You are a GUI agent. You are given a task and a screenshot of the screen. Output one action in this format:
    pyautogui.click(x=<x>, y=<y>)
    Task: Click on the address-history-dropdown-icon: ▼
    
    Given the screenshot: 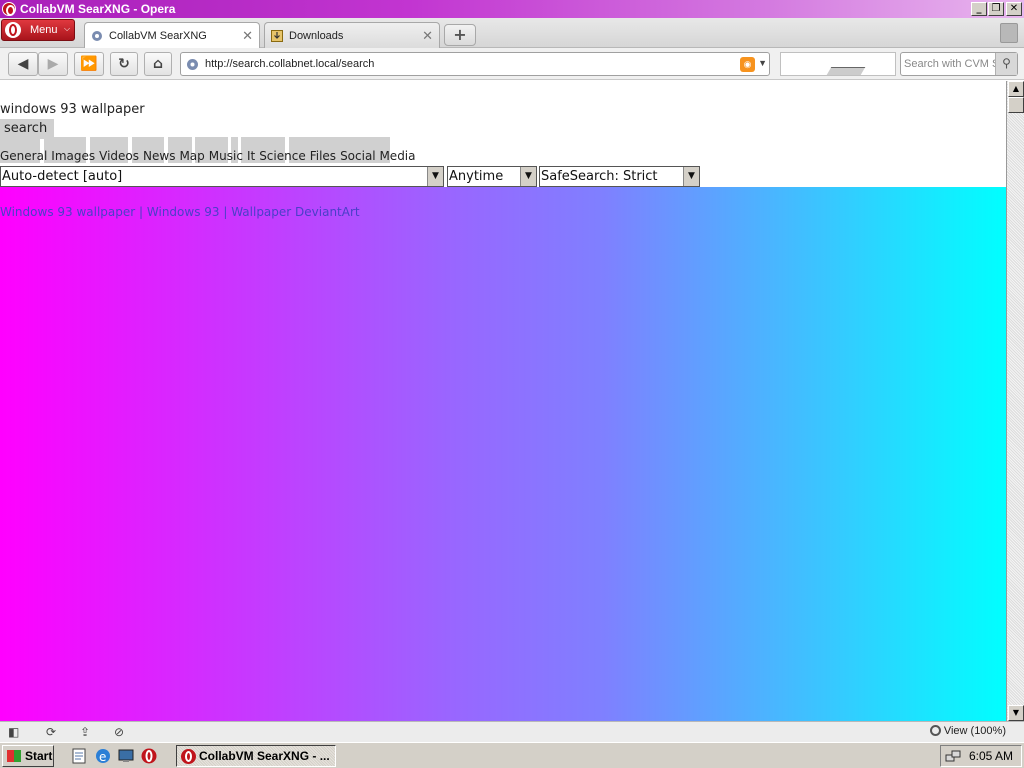 What is the action you would take?
    pyautogui.click(x=762, y=63)
    